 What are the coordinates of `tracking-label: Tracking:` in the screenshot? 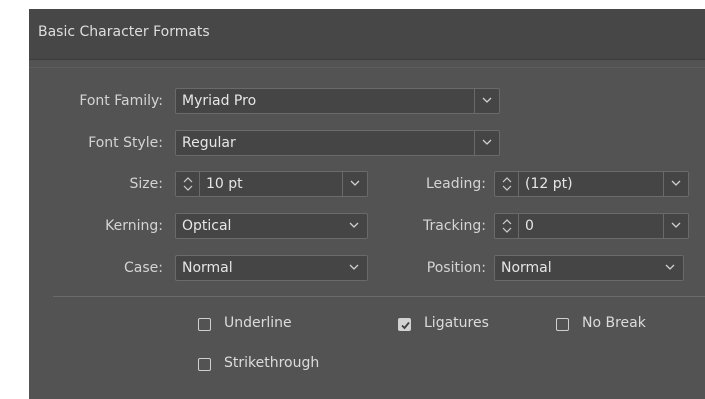 It's located at (454, 226).